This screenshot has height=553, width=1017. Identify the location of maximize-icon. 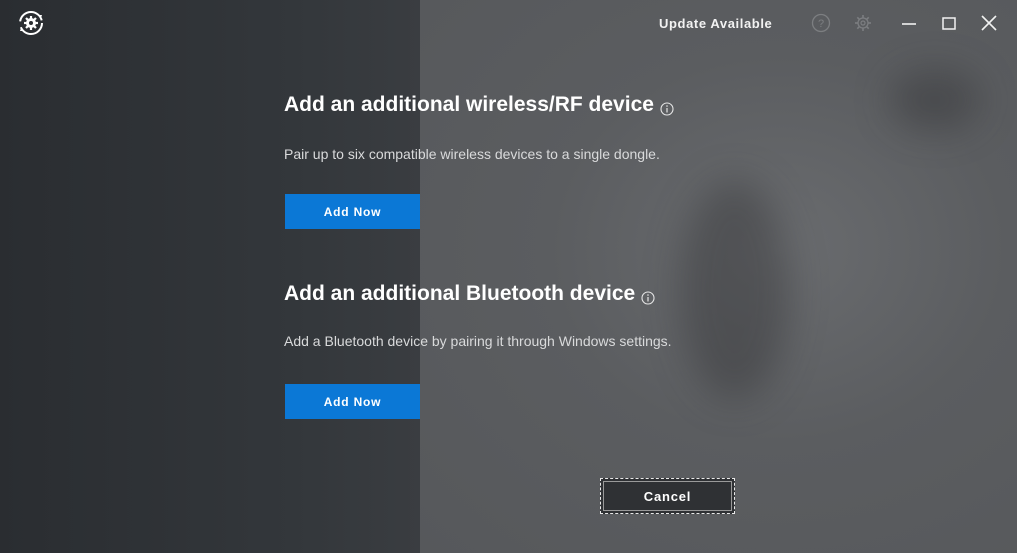
(949, 23).